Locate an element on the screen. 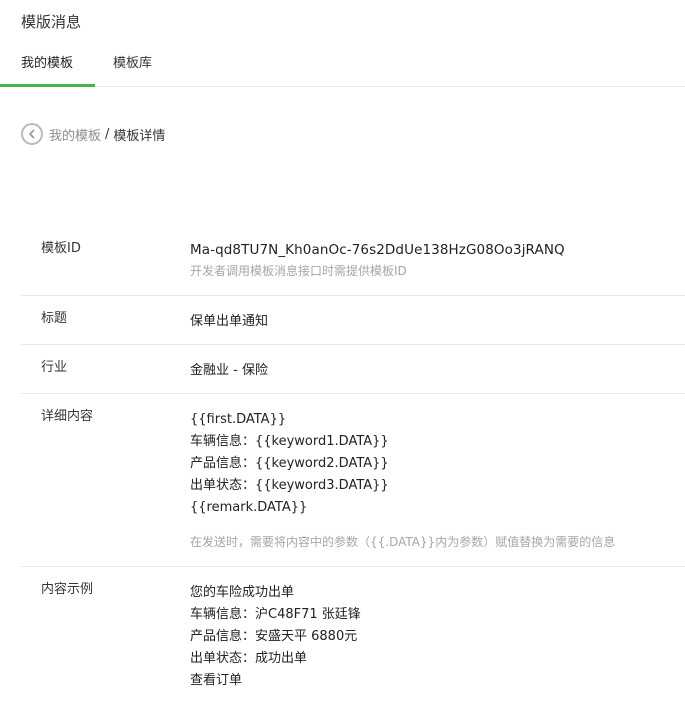  active-tab-indicator is located at coordinates (47, 85).